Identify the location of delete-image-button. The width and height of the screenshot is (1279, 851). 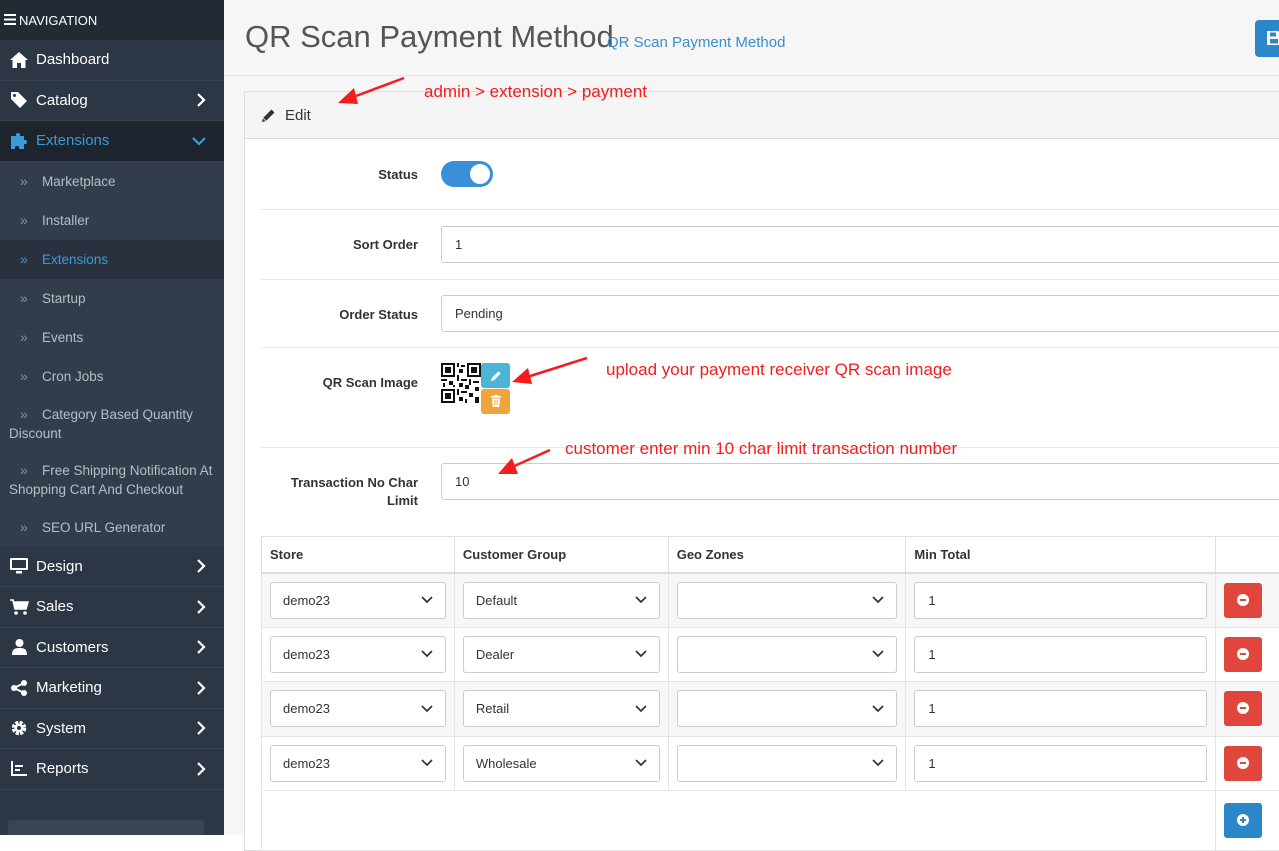
(495, 401).